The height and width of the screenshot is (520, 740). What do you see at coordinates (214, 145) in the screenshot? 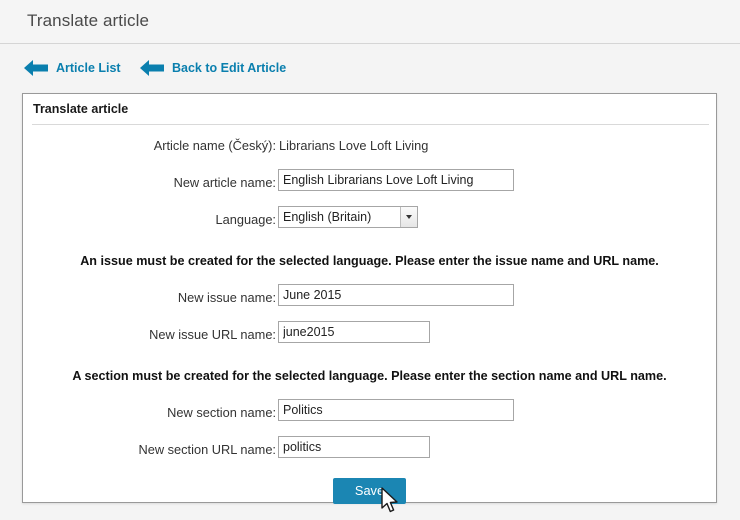
I see `article-name-label: Article name (Český):` at bounding box center [214, 145].